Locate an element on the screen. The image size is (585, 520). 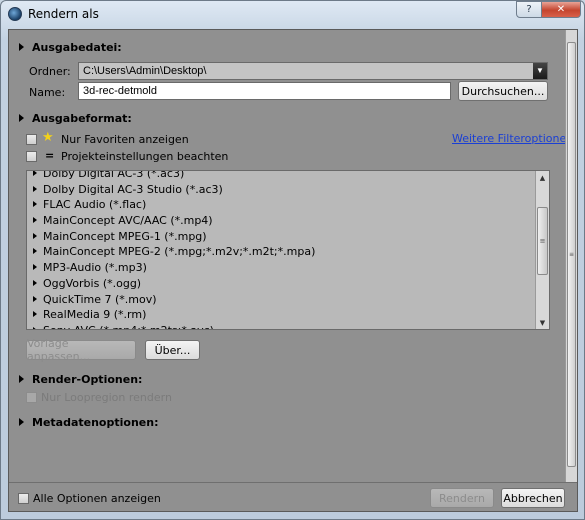
close-button: ✕ is located at coordinates (561, 9).